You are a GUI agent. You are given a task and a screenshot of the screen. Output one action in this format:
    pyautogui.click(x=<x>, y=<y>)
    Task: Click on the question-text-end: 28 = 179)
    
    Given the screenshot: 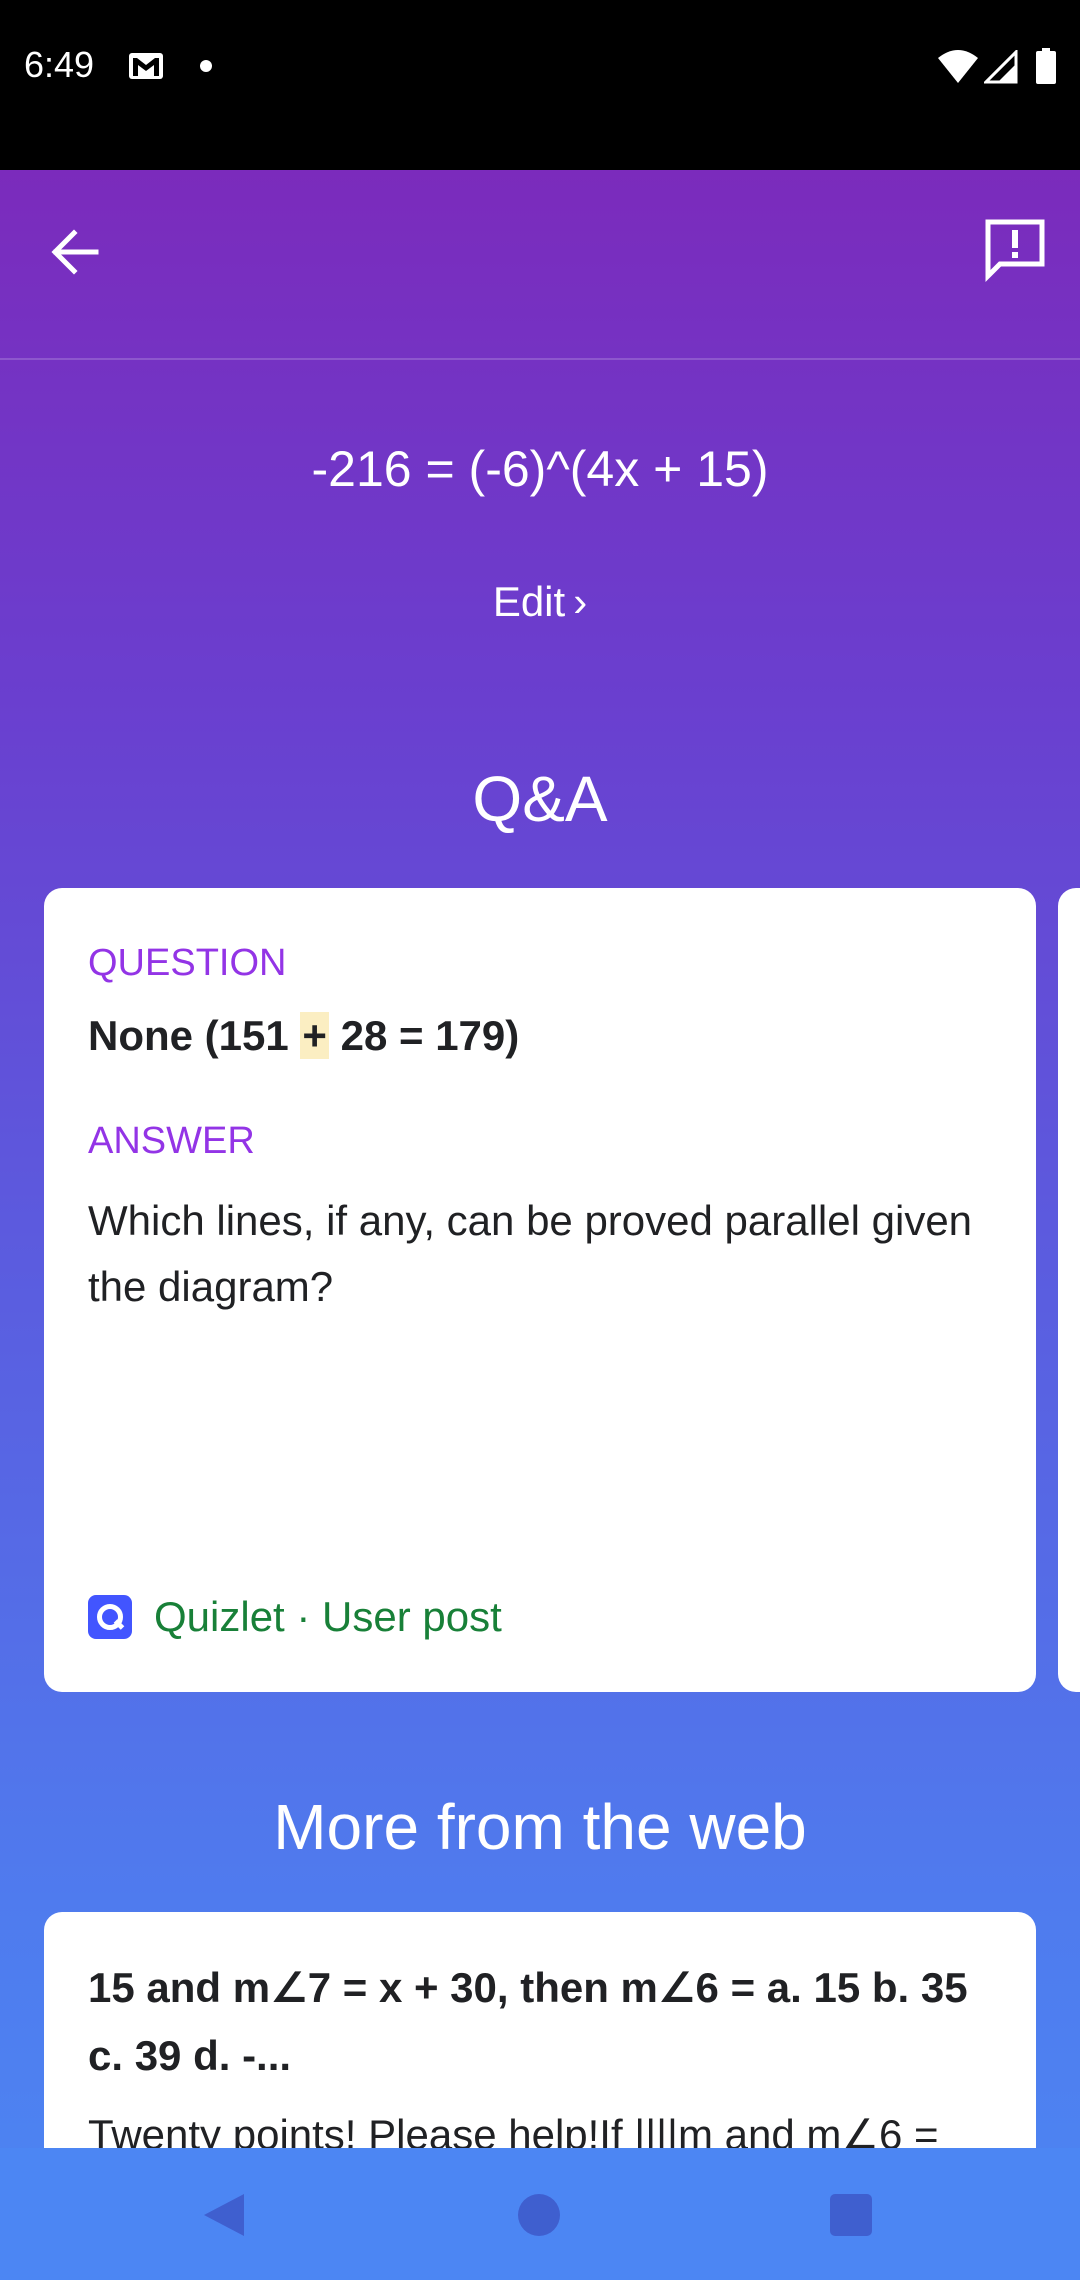 What is the action you would take?
    pyautogui.click(x=424, y=1035)
    